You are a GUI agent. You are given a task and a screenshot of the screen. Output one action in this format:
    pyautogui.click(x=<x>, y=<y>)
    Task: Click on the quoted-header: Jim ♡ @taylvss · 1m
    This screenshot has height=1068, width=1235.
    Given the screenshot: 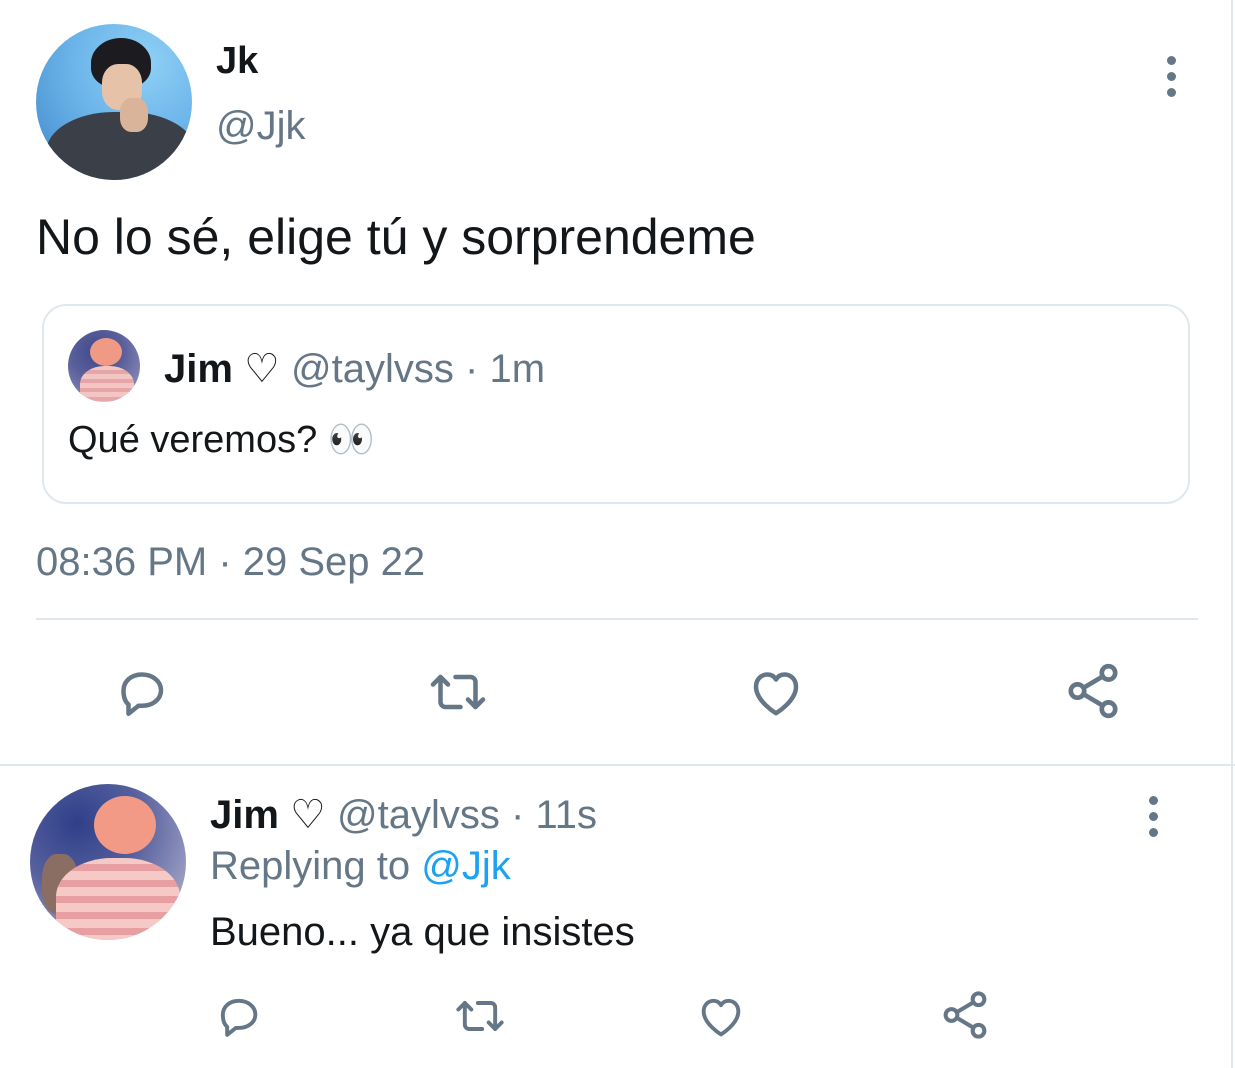 What is the action you would take?
    pyautogui.click(x=354, y=369)
    